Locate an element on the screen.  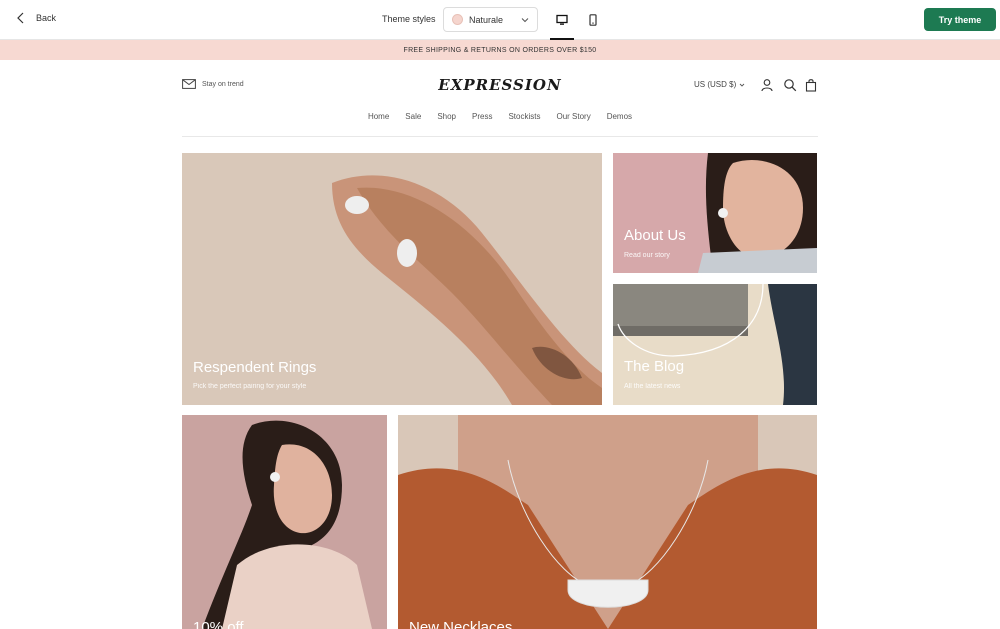
blog-title: The Blog is located at coordinates (654, 366).